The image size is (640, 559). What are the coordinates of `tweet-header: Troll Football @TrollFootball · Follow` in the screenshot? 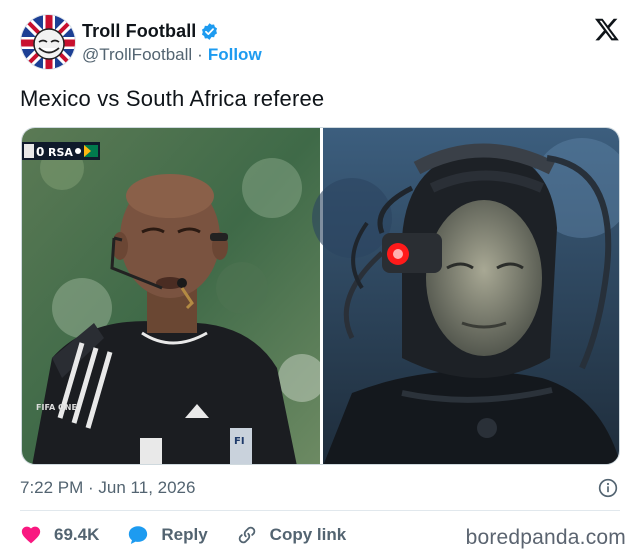 It's located at (320, 44).